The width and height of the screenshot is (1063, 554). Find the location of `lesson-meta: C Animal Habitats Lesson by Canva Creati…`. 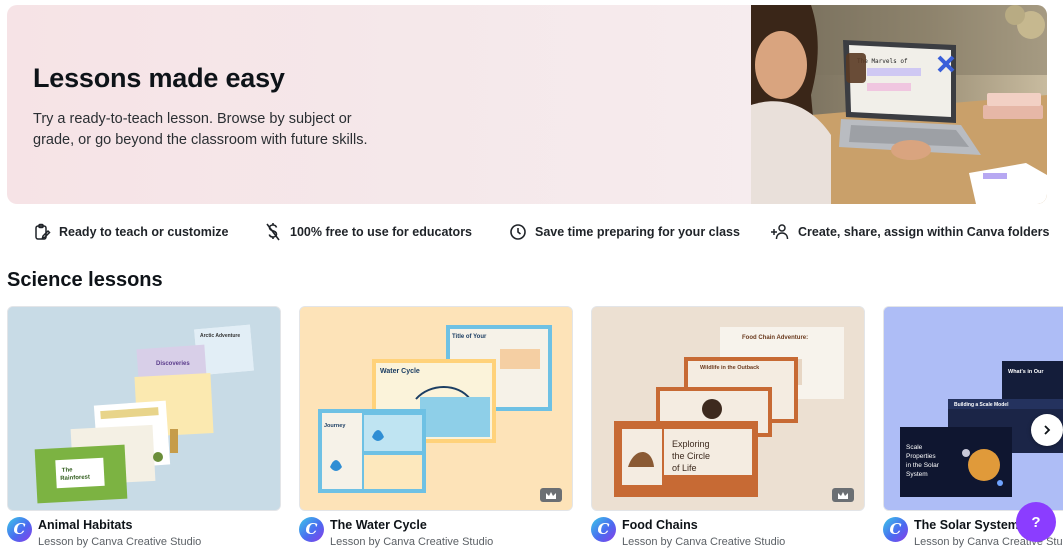

lesson-meta: C Animal Habitats Lesson by Canva Creati… is located at coordinates (144, 535).